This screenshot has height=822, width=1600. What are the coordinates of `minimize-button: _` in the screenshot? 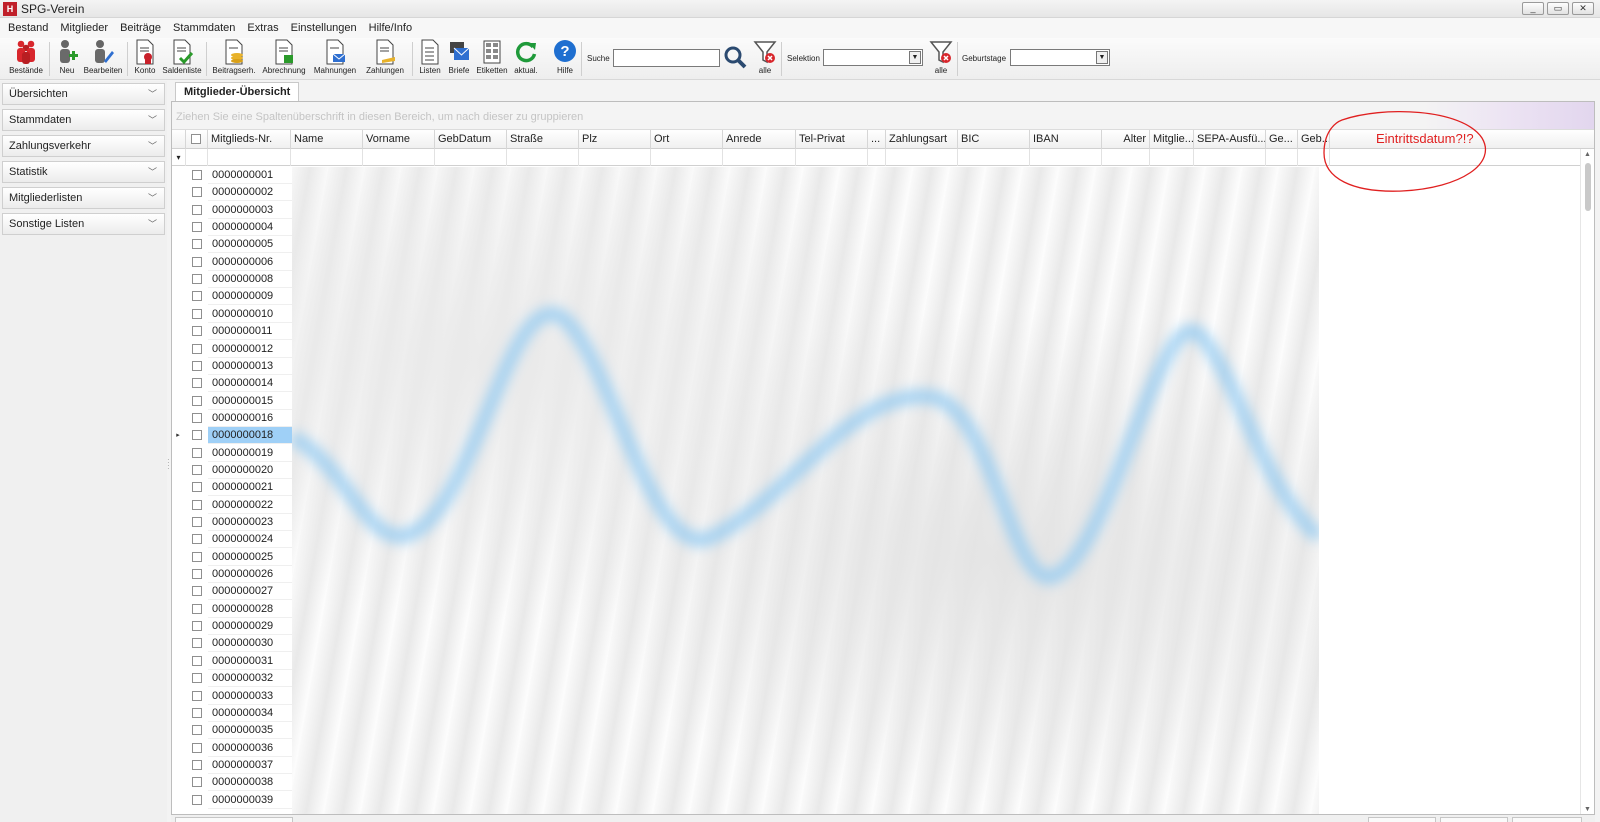 It's located at (1533, 8).